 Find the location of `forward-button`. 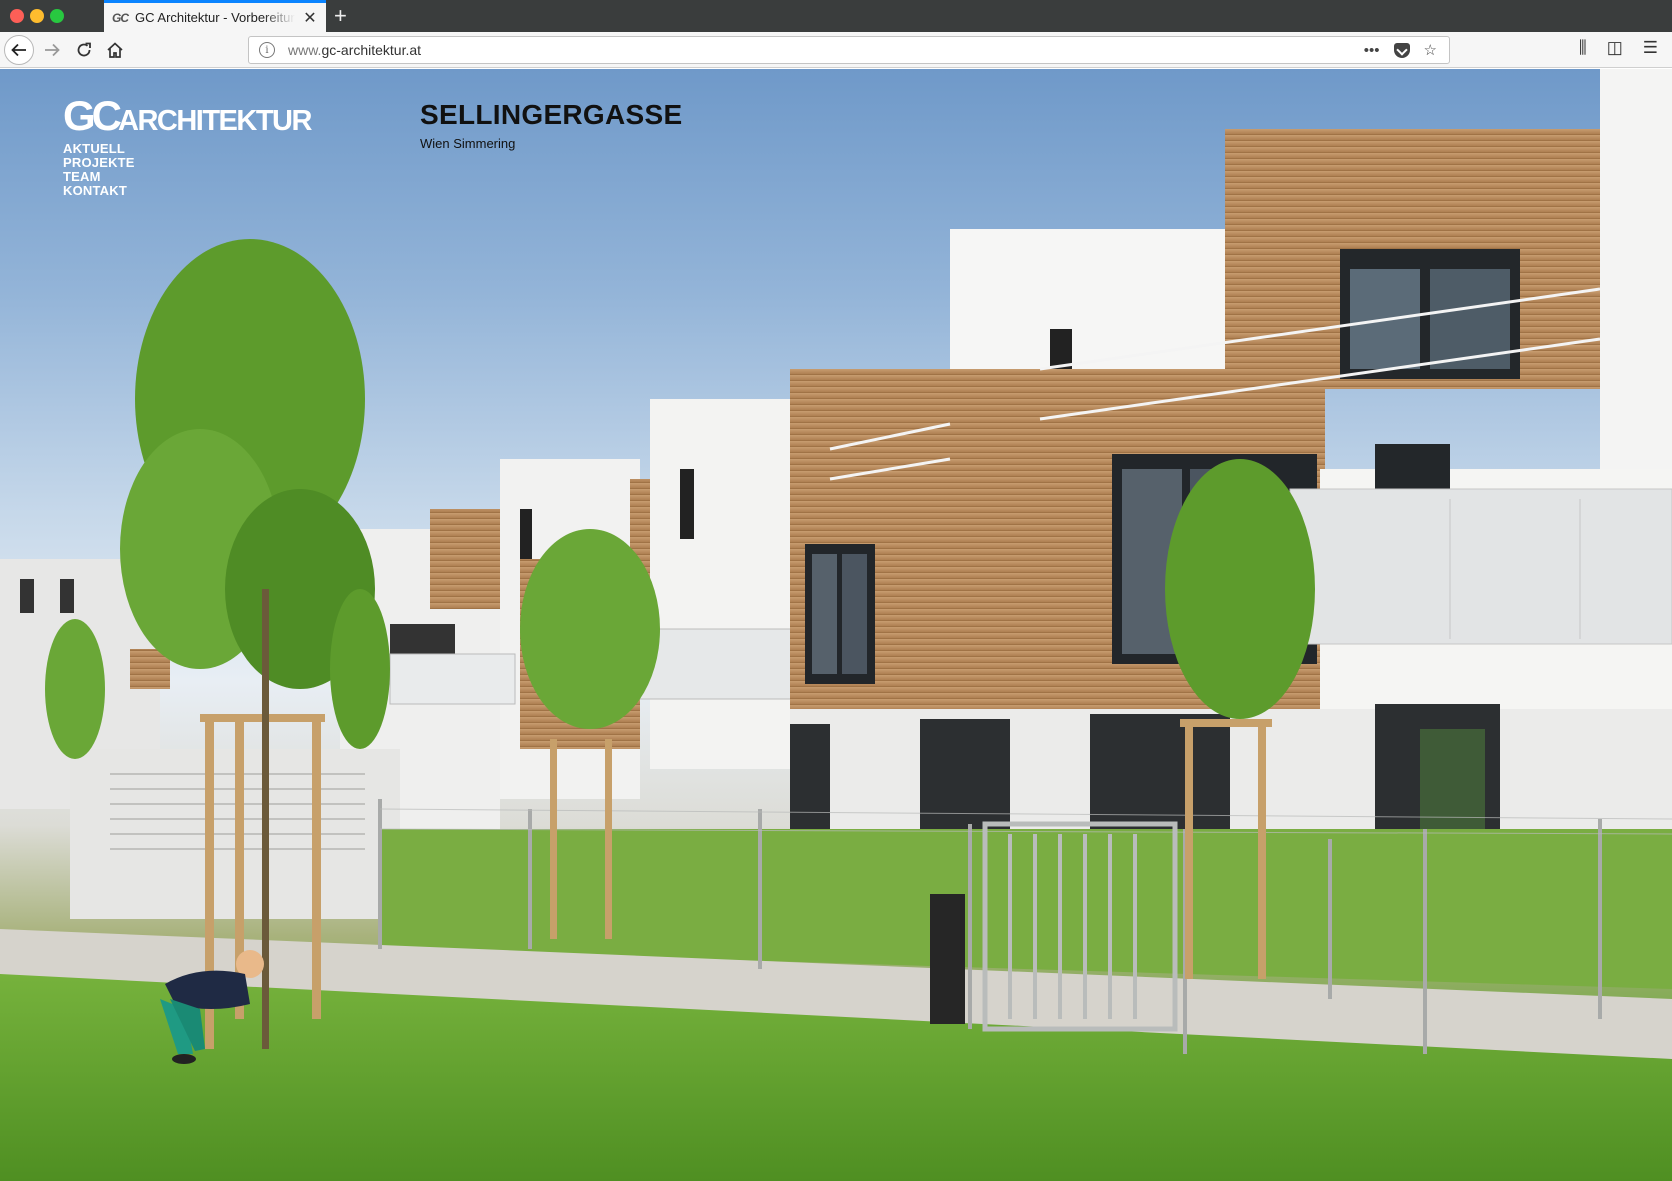

forward-button is located at coordinates (52, 50).